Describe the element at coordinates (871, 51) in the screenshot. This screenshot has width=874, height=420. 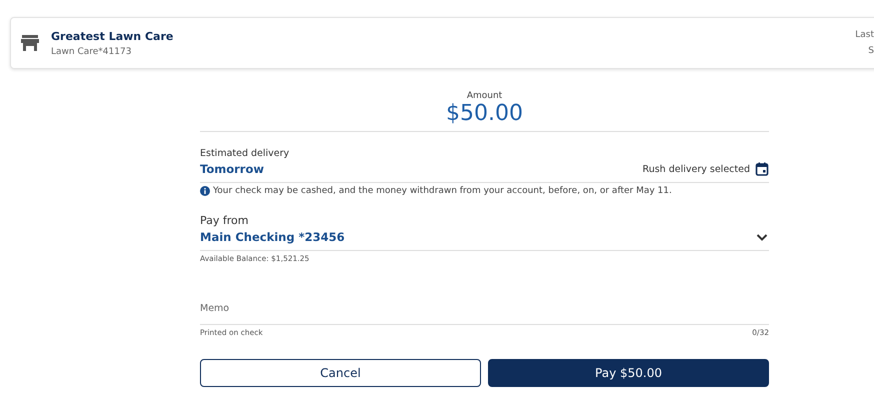
I see `card-text: S` at that location.